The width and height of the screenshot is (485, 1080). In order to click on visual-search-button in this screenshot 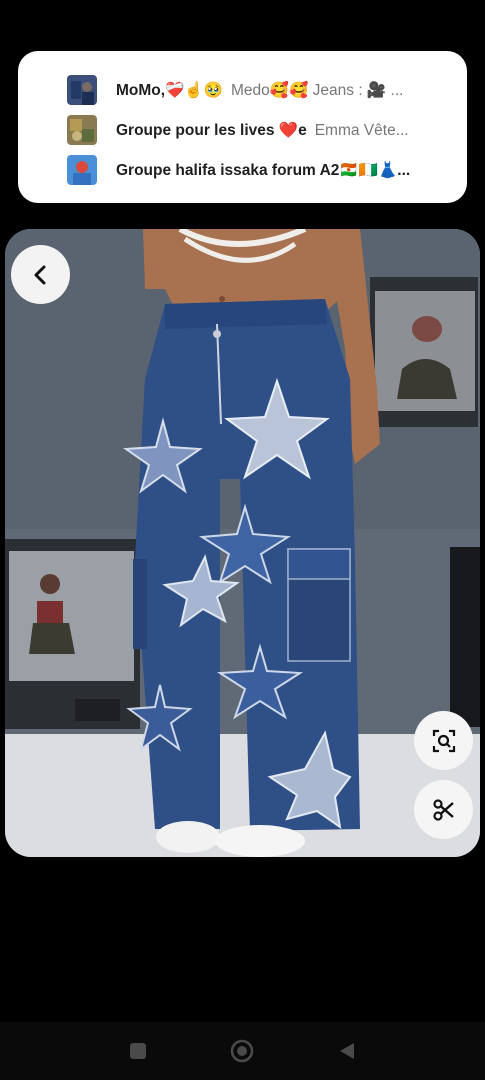, I will do `click(443, 740)`.